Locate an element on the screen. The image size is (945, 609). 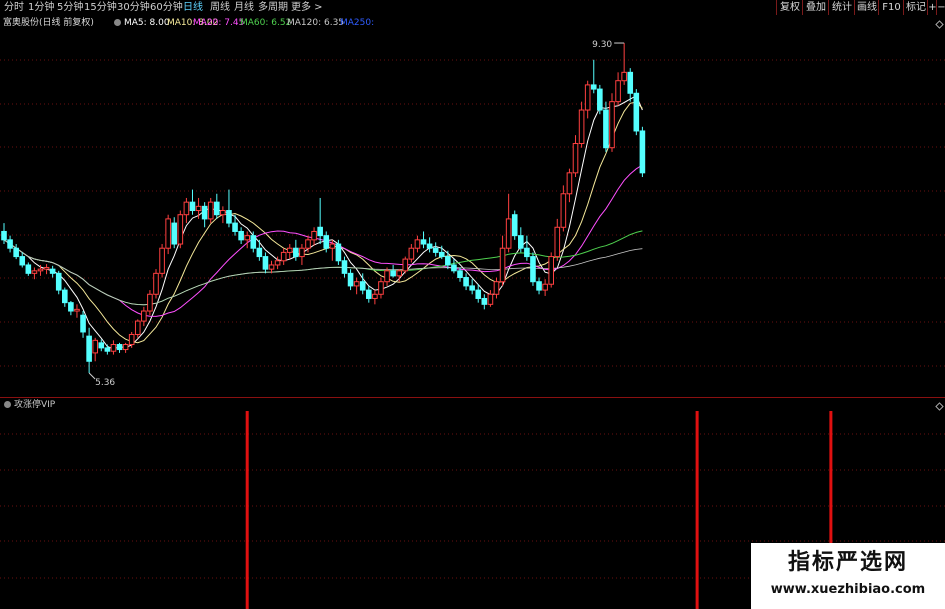
indicator-label: 攻涨停VIP is located at coordinates (29, 405).